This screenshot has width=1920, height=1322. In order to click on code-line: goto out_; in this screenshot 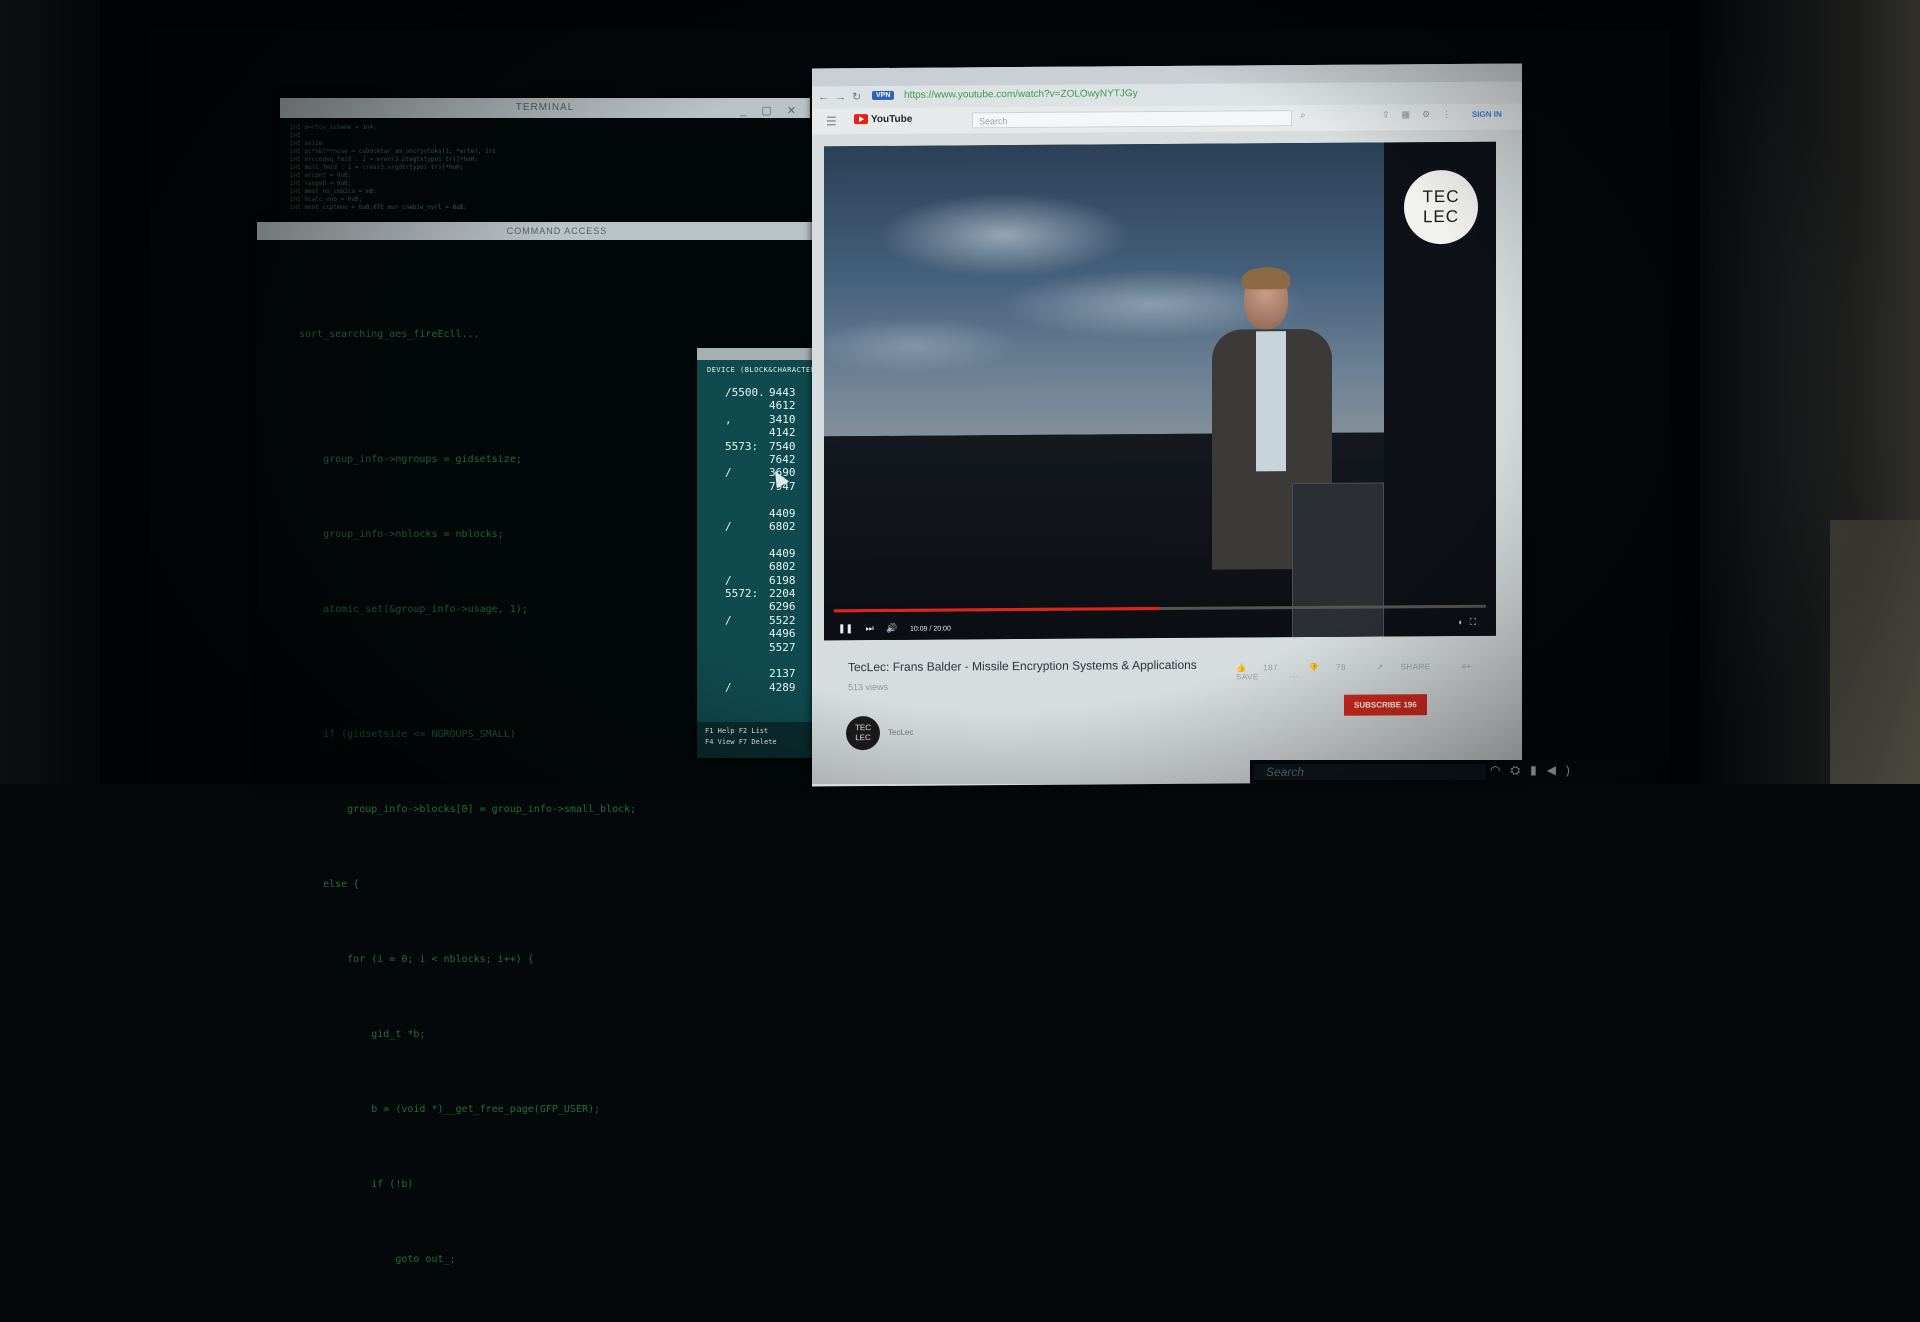, I will do `click(377, 1259)`.